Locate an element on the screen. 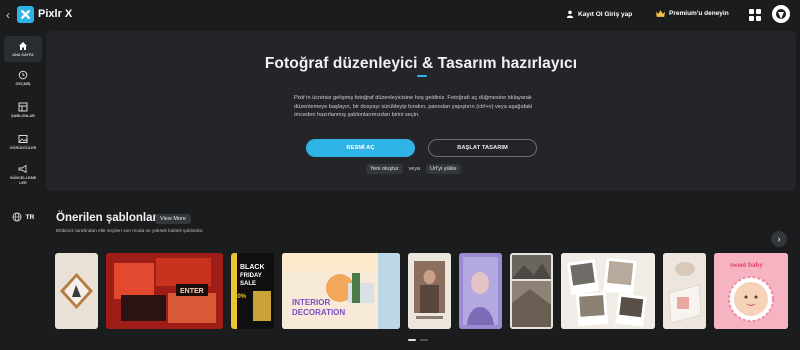  pixlr-logo is located at coordinates (25, 14).